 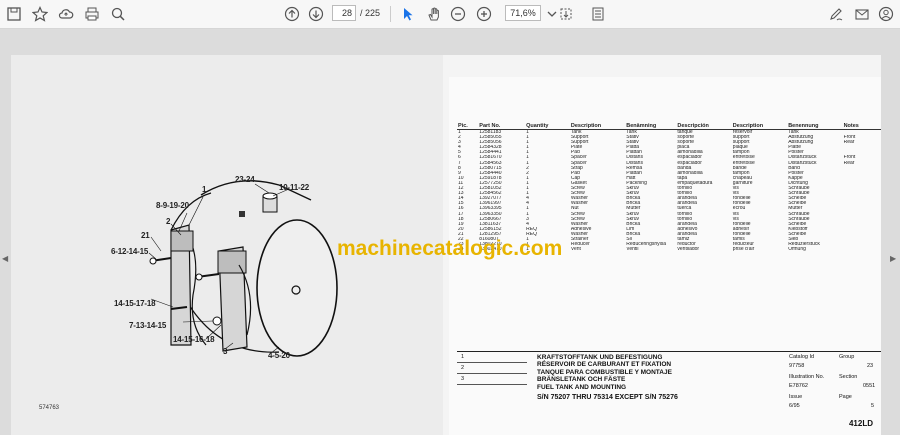 What do you see at coordinates (66, 14) in the screenshot?
I see `cloud-upload-icon` at bounding box center [66, 14].